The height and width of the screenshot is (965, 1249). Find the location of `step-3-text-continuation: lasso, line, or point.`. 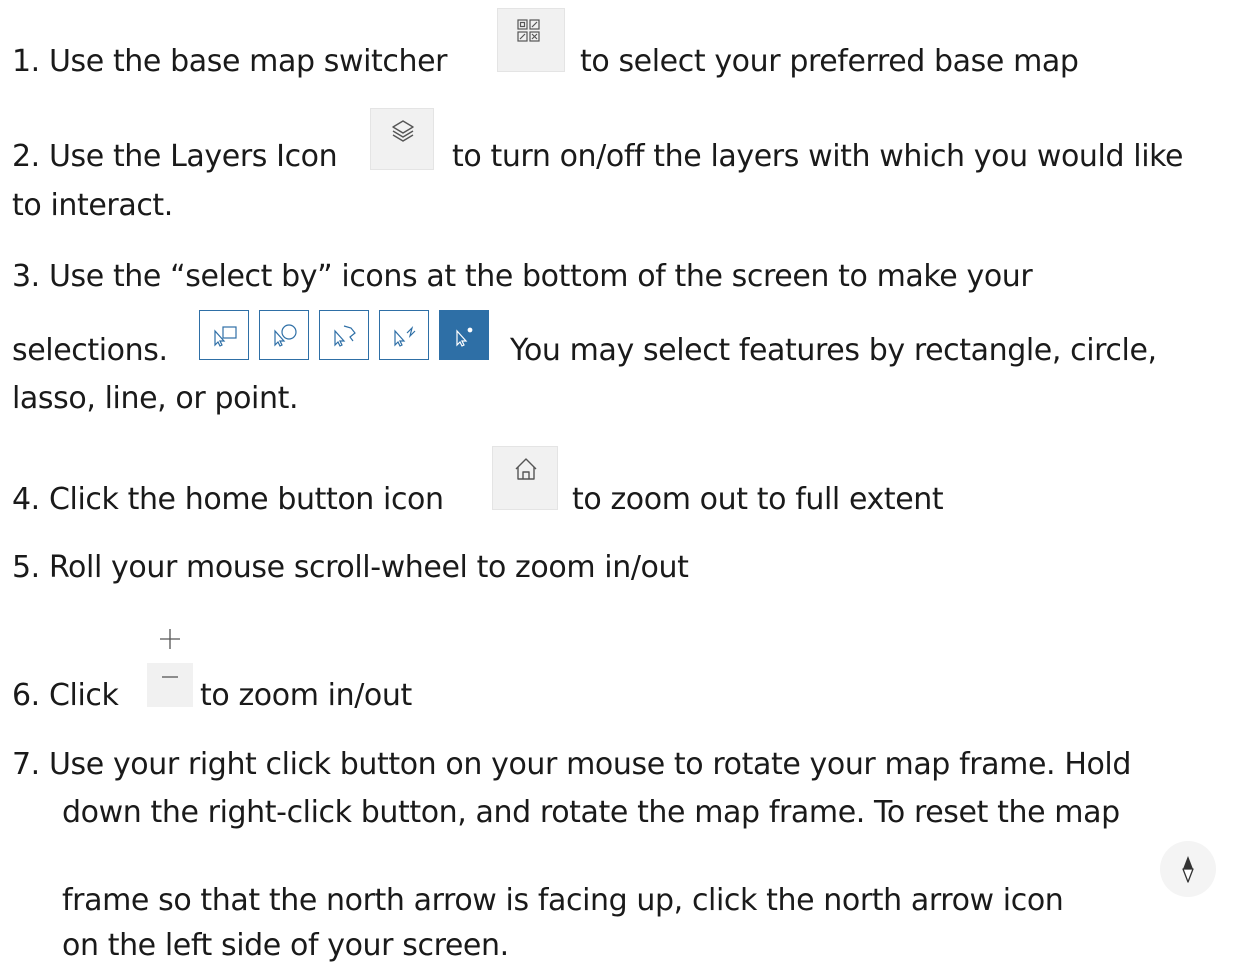

step-3-text-continuation: lasso, line, or point. is located at coordinates (155, 398).